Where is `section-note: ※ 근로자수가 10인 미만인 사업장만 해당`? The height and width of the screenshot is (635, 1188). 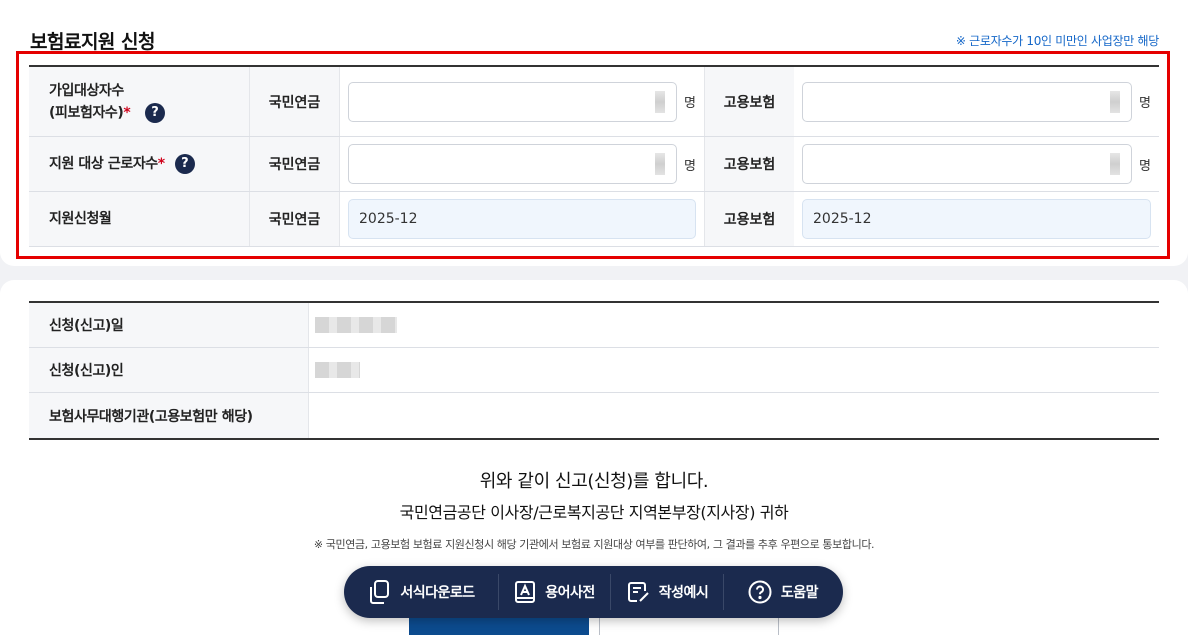 section-note: ※ 근로자수가 10인 미만인 사업장만 해당 is located at coordinates (1057, 41).